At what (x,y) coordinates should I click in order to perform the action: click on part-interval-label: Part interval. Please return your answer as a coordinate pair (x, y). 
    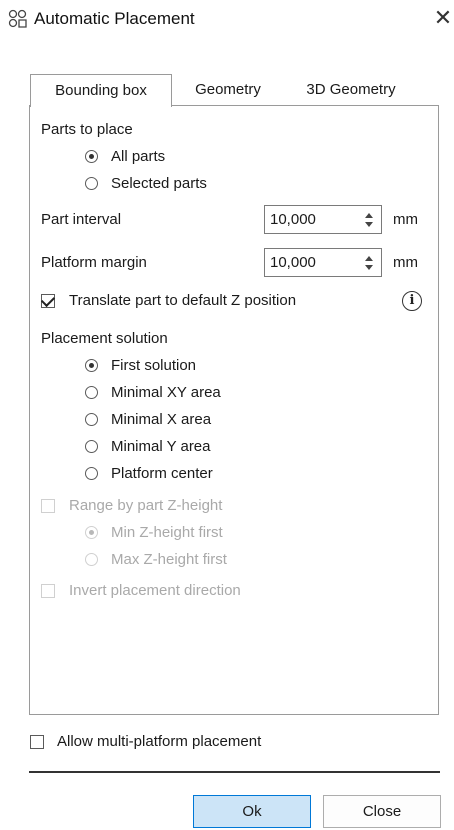
    Looking at the image, I should click on (81, 219).